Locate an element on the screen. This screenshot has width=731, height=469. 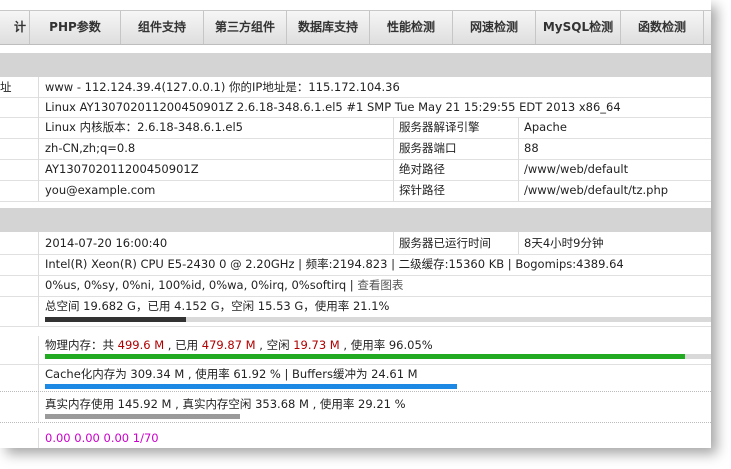
port-value: 88 is located at coordinates (531, 148).